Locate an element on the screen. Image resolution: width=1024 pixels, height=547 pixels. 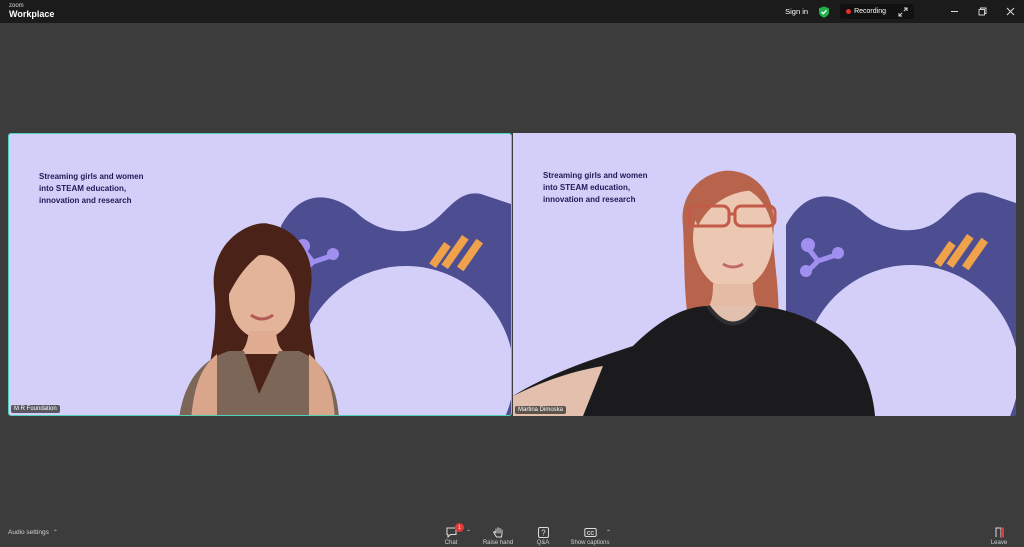
qa-icon: ? is located at coordinates (543, 532).